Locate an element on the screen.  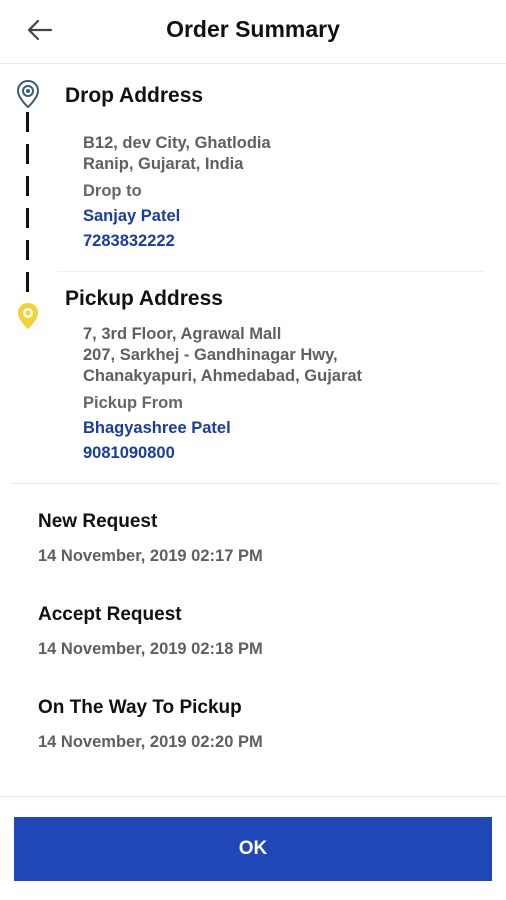
pickup-address-line: Chanakyapuri, Ahmedabad, Gujarat is located at coordinates (223, 376).